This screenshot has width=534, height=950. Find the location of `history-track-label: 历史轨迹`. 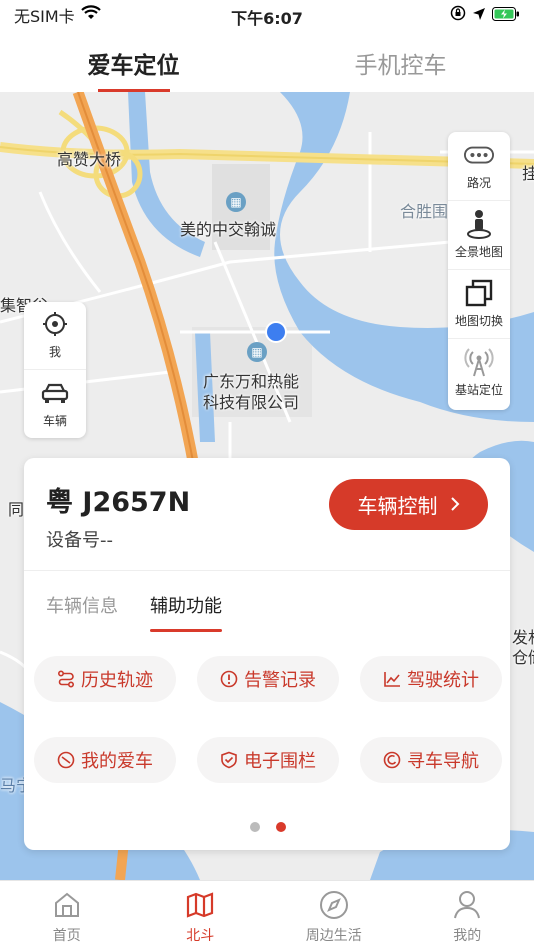

history-track-label: 历史轨迹 is located at coordinates (117, 680).